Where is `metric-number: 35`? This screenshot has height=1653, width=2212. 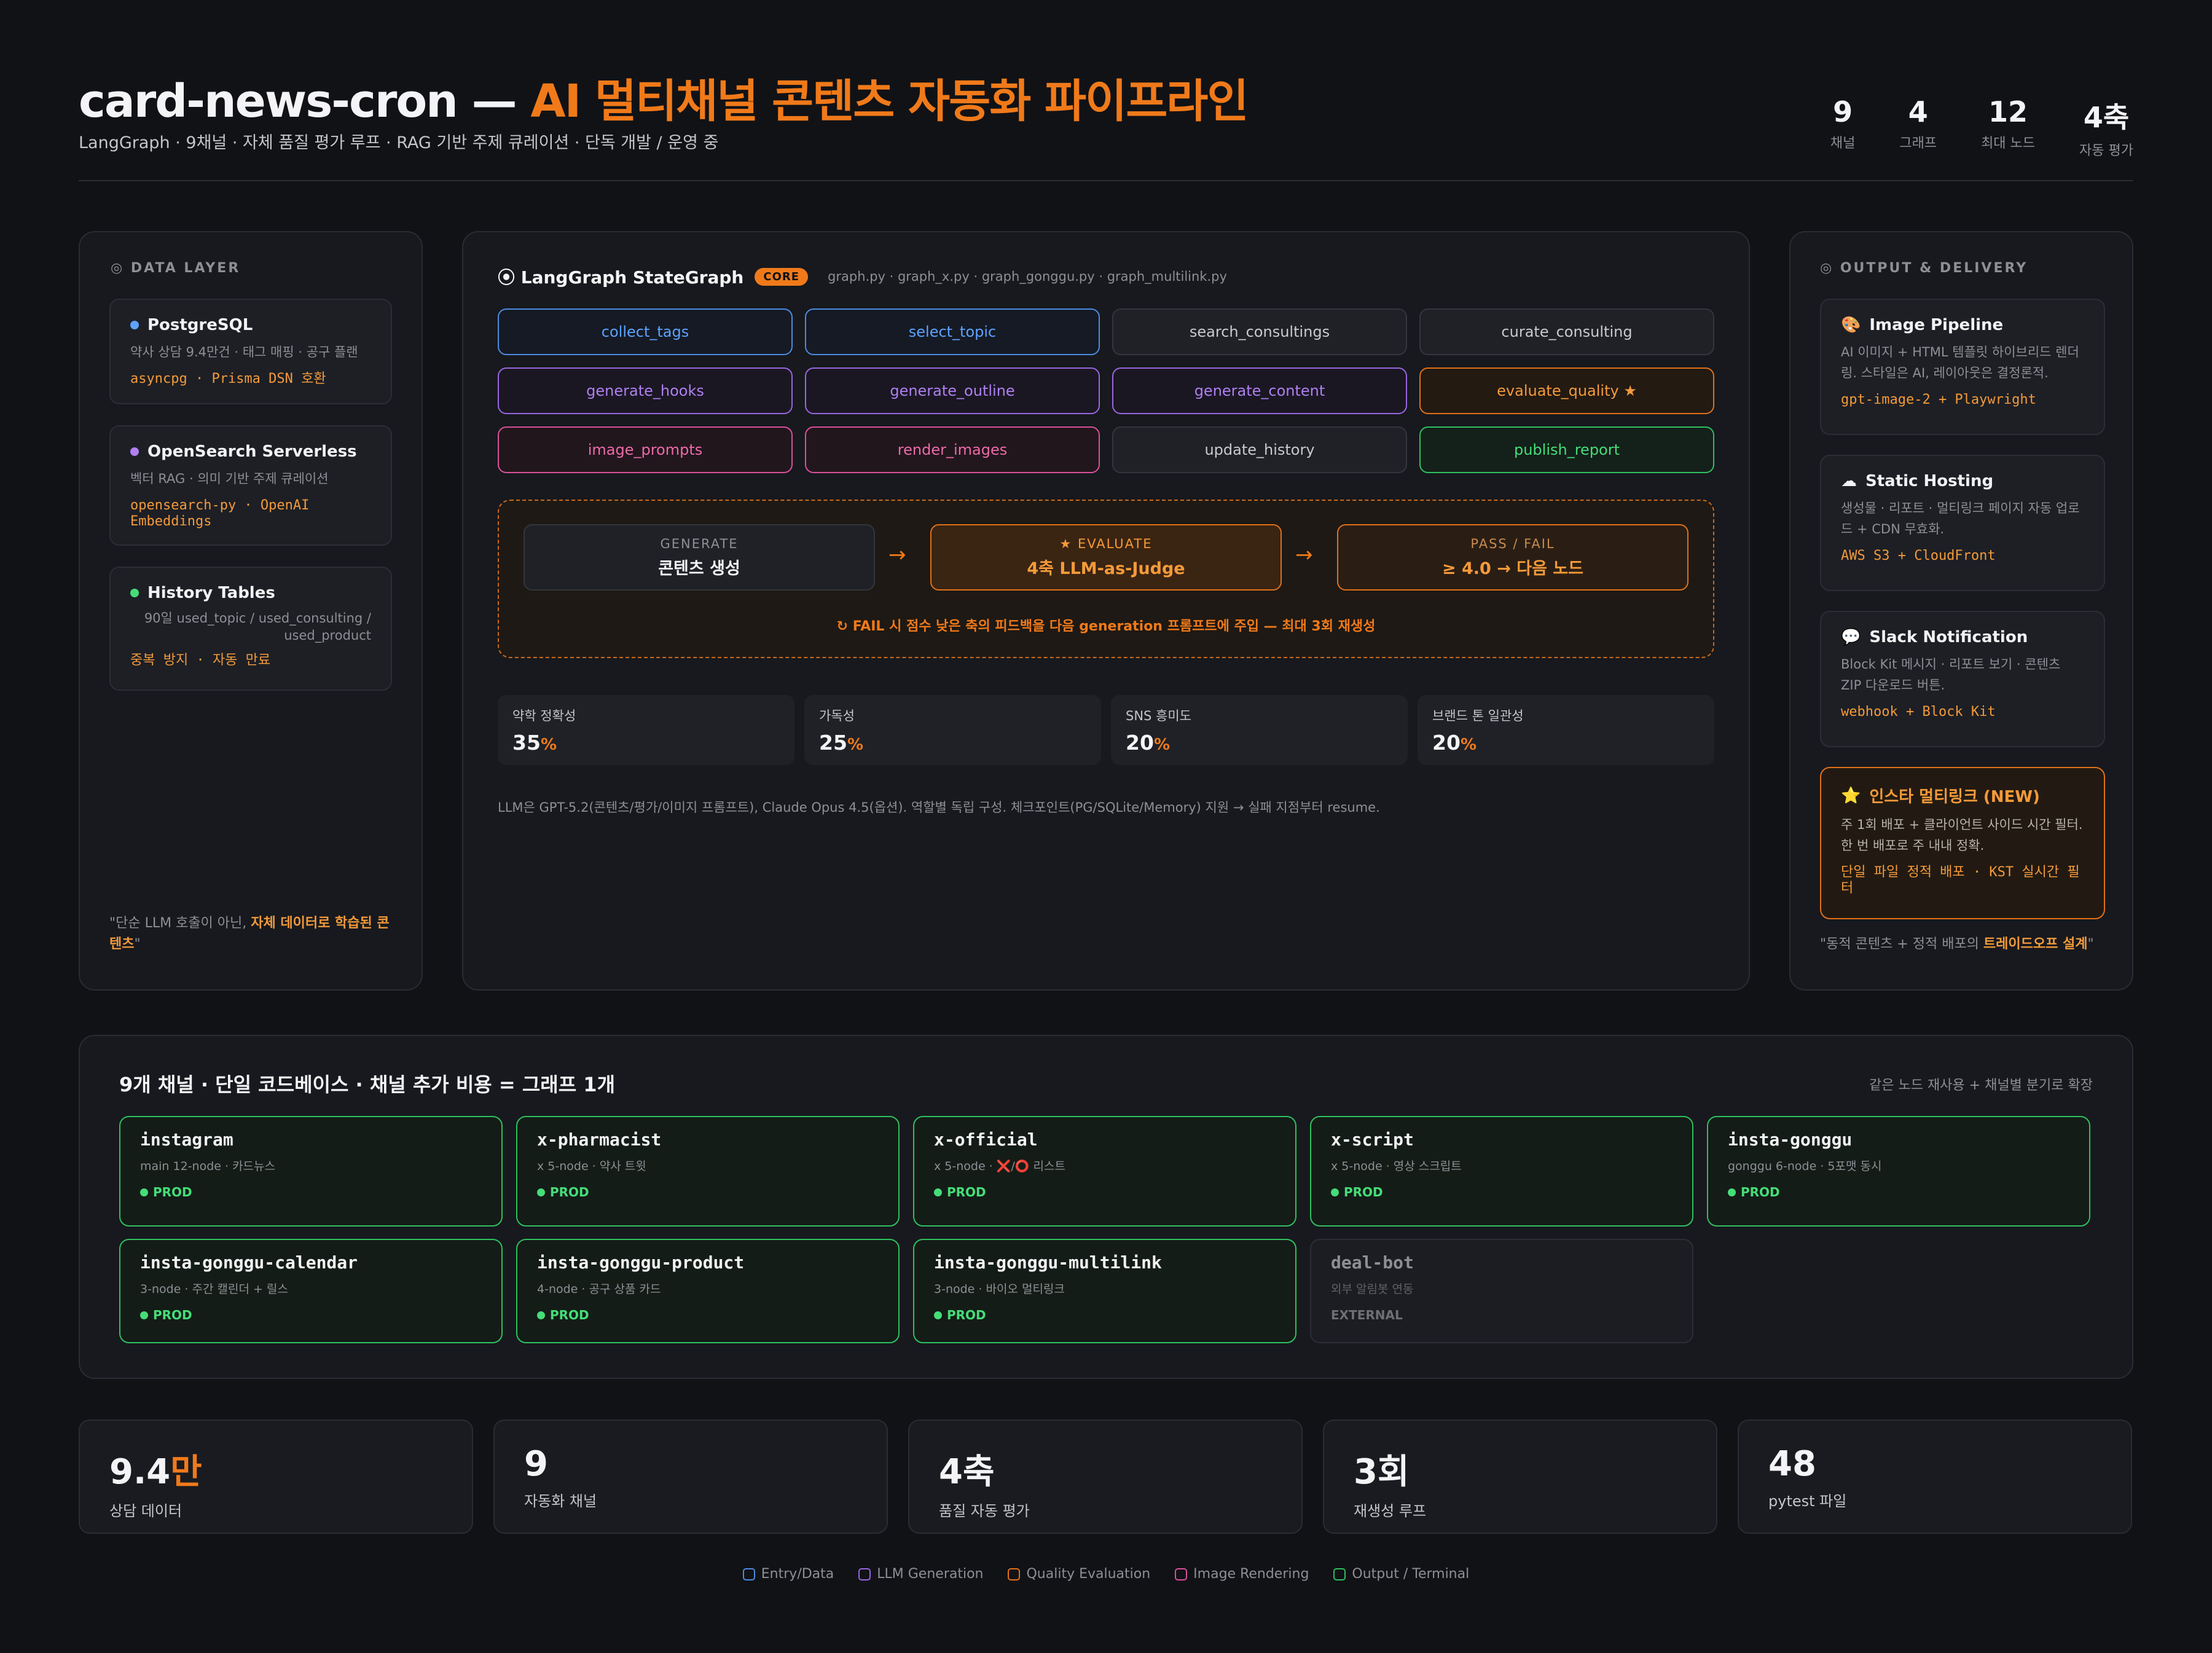
metric-number: 35 is located at coordinates (526, 743).